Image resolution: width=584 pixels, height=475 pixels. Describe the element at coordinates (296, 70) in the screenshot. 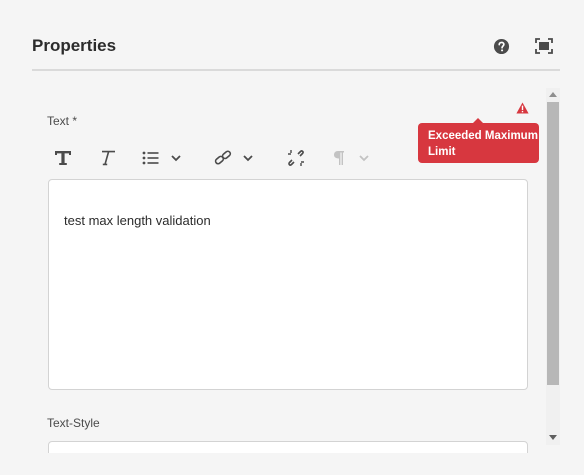

I see `header-divider` at that location.